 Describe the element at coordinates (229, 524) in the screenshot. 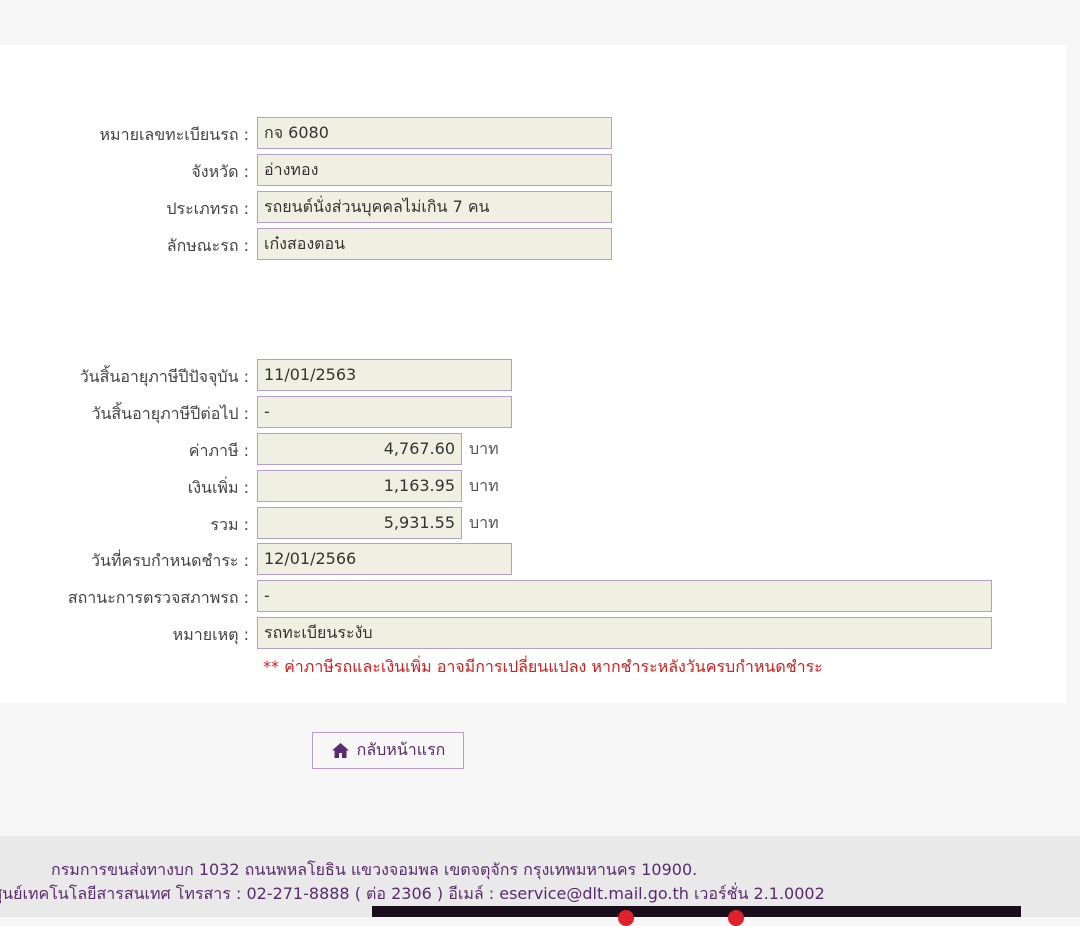

I see `total-label: รวม :` at that location.